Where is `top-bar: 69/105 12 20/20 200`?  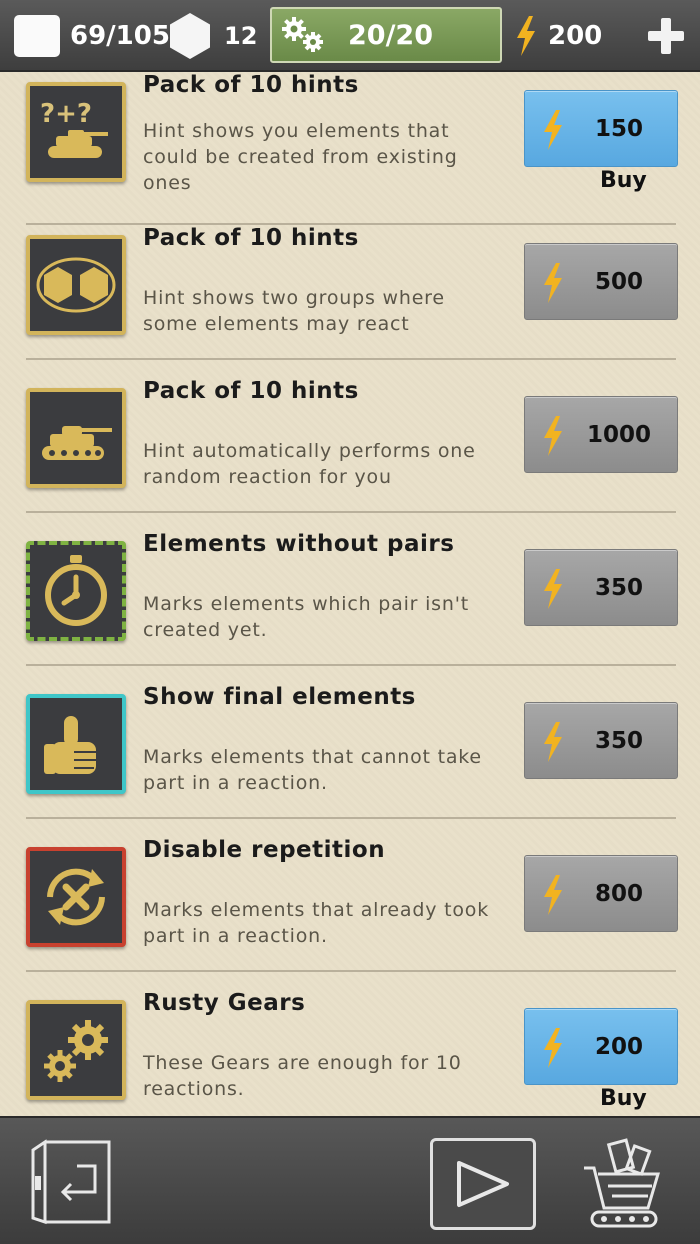 top-bar: 69/105 12 20/20 200 is located at coordinates (350, 36).